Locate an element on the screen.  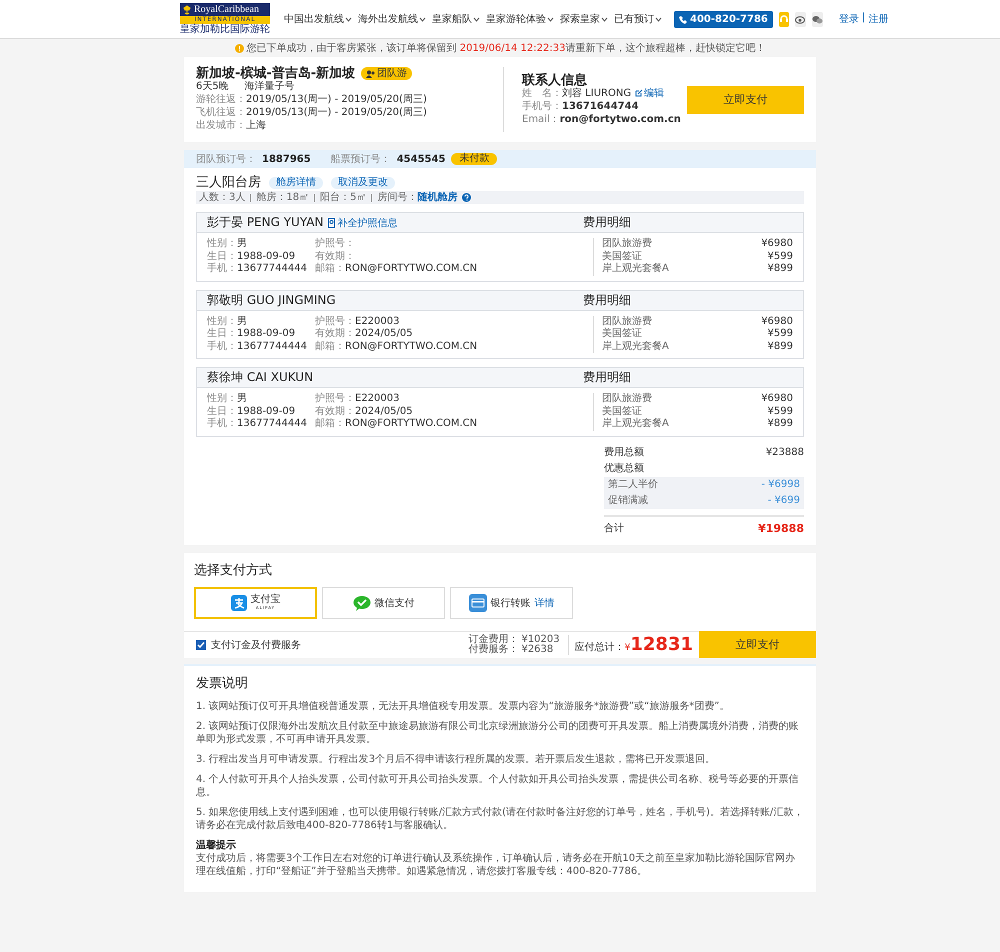
register-link: 注册 is located at coordinates (878, 19).